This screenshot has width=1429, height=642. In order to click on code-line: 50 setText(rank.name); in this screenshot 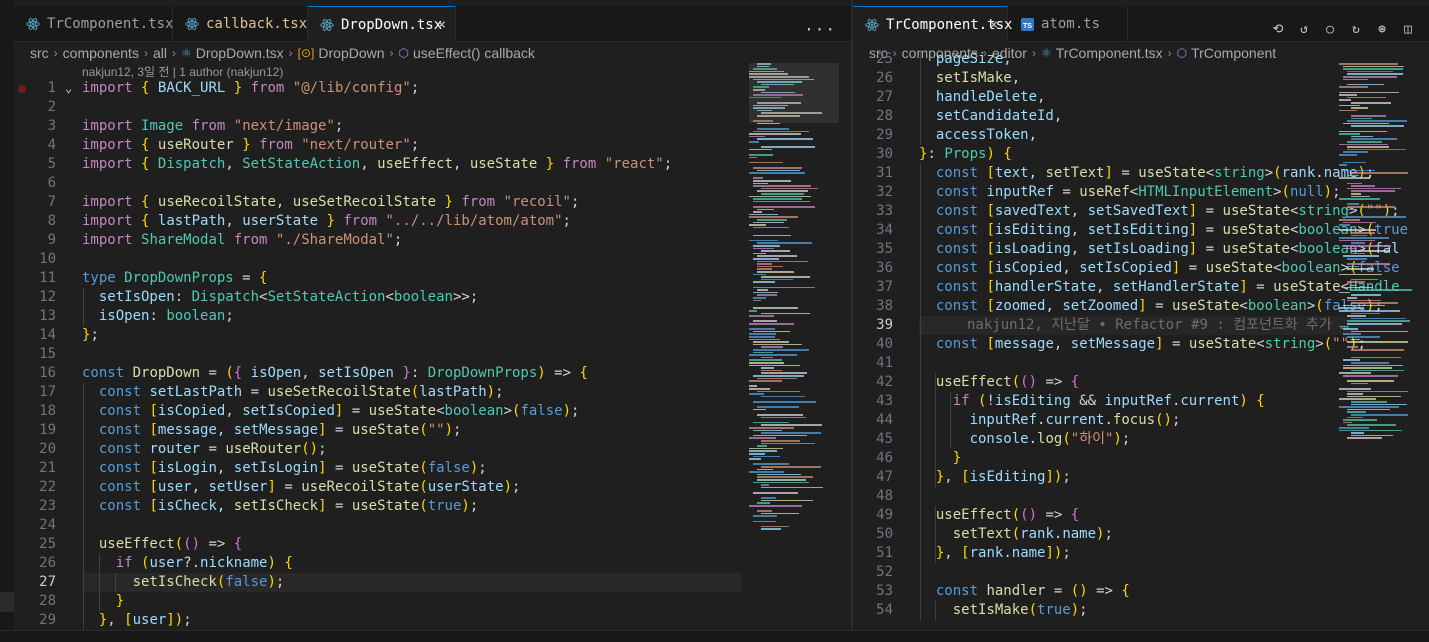, I will do `click(1141, 534)`.